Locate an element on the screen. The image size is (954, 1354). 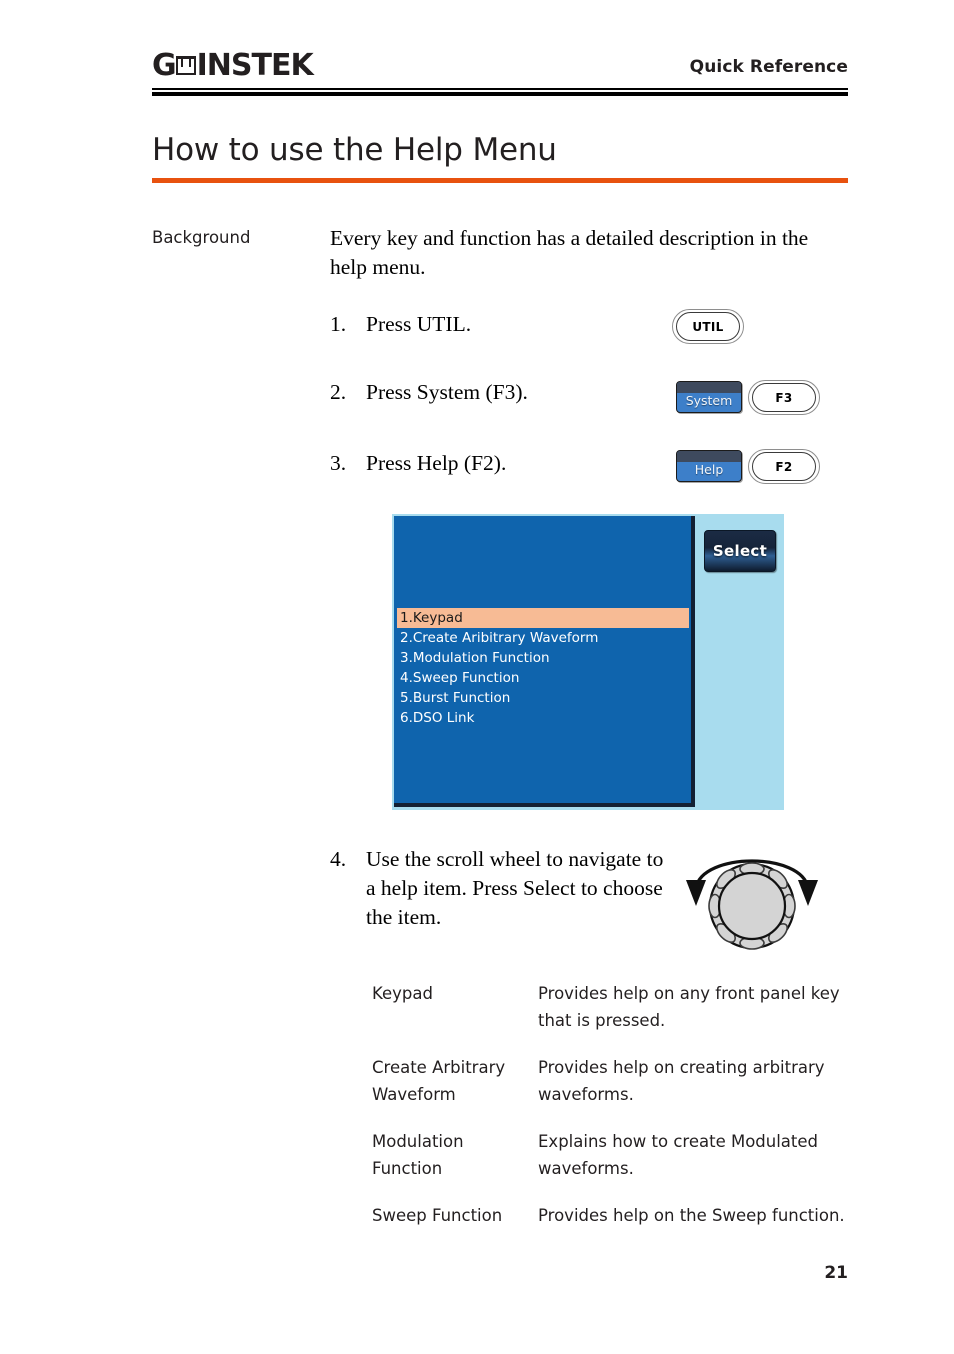
step-2-text: Press System (F3). is located at coordinates (447, 392).